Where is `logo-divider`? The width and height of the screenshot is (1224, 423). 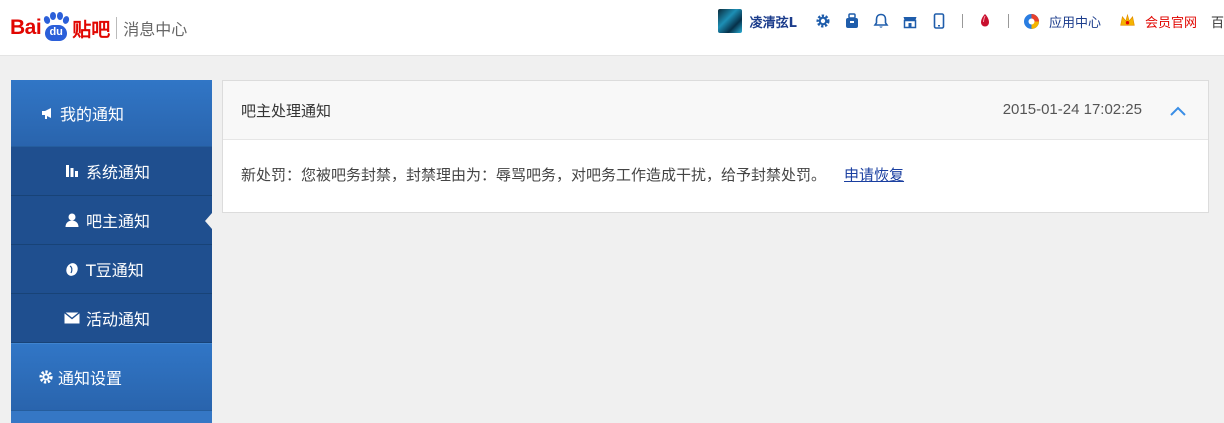 logo-divider is located at coordinates (117, 28).